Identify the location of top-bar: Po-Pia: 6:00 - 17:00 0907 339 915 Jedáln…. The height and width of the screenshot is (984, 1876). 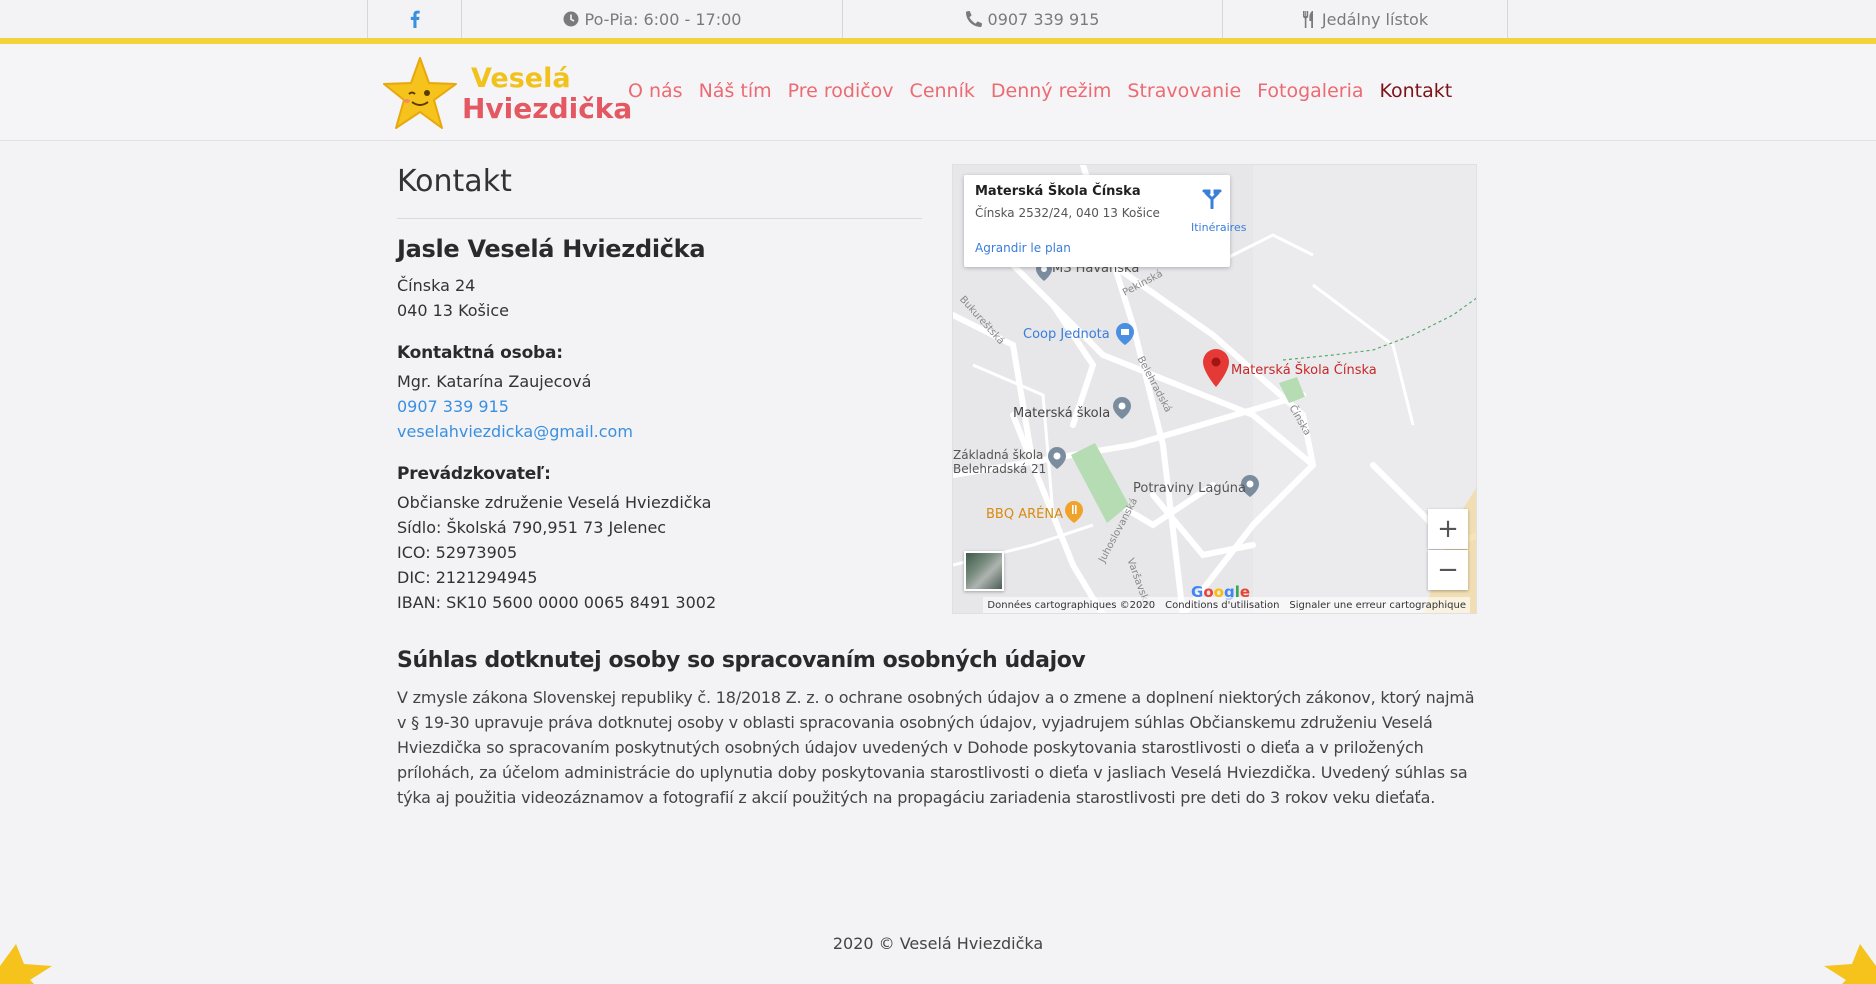
(938, 19).